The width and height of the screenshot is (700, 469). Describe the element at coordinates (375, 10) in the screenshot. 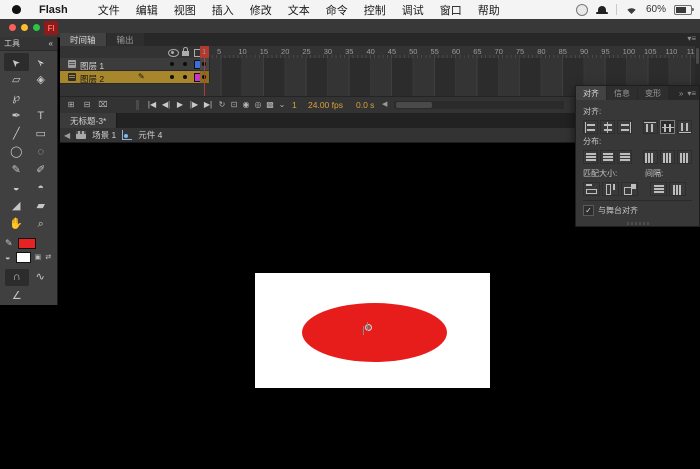

I see `menu-item-7: 控制` at that location.